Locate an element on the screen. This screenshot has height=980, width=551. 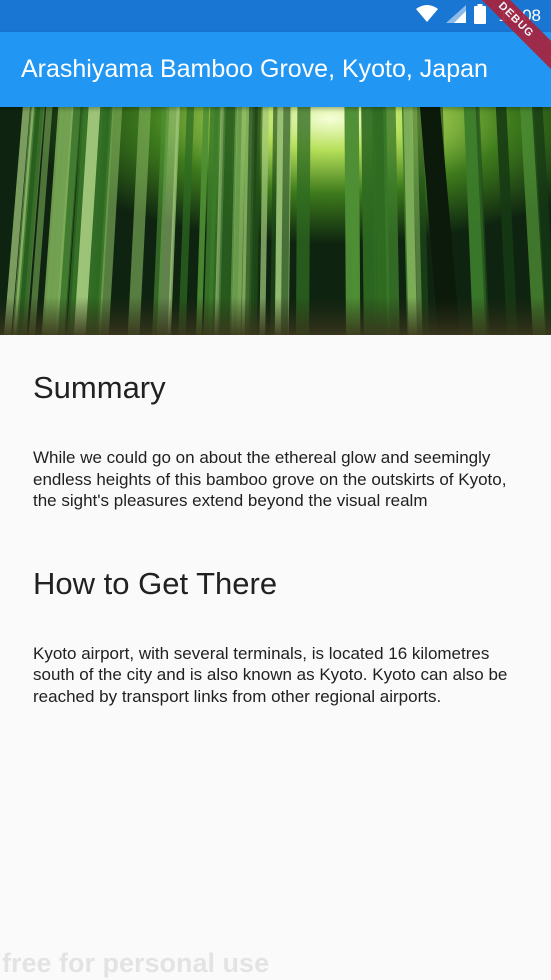
signal-icon is located at coordinates (456, 16).